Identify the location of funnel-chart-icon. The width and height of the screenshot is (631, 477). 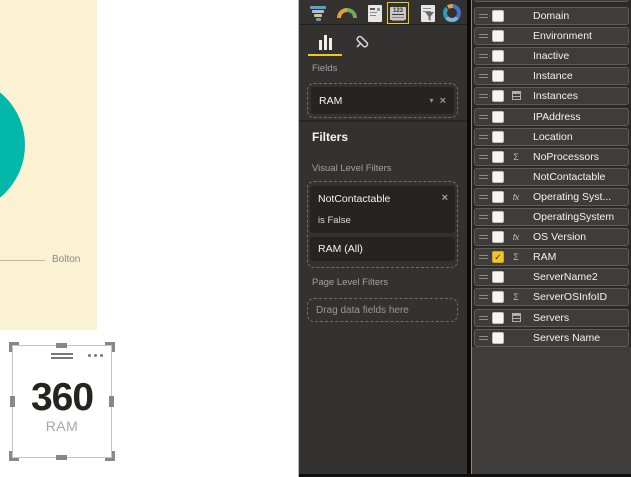
(318, 13).